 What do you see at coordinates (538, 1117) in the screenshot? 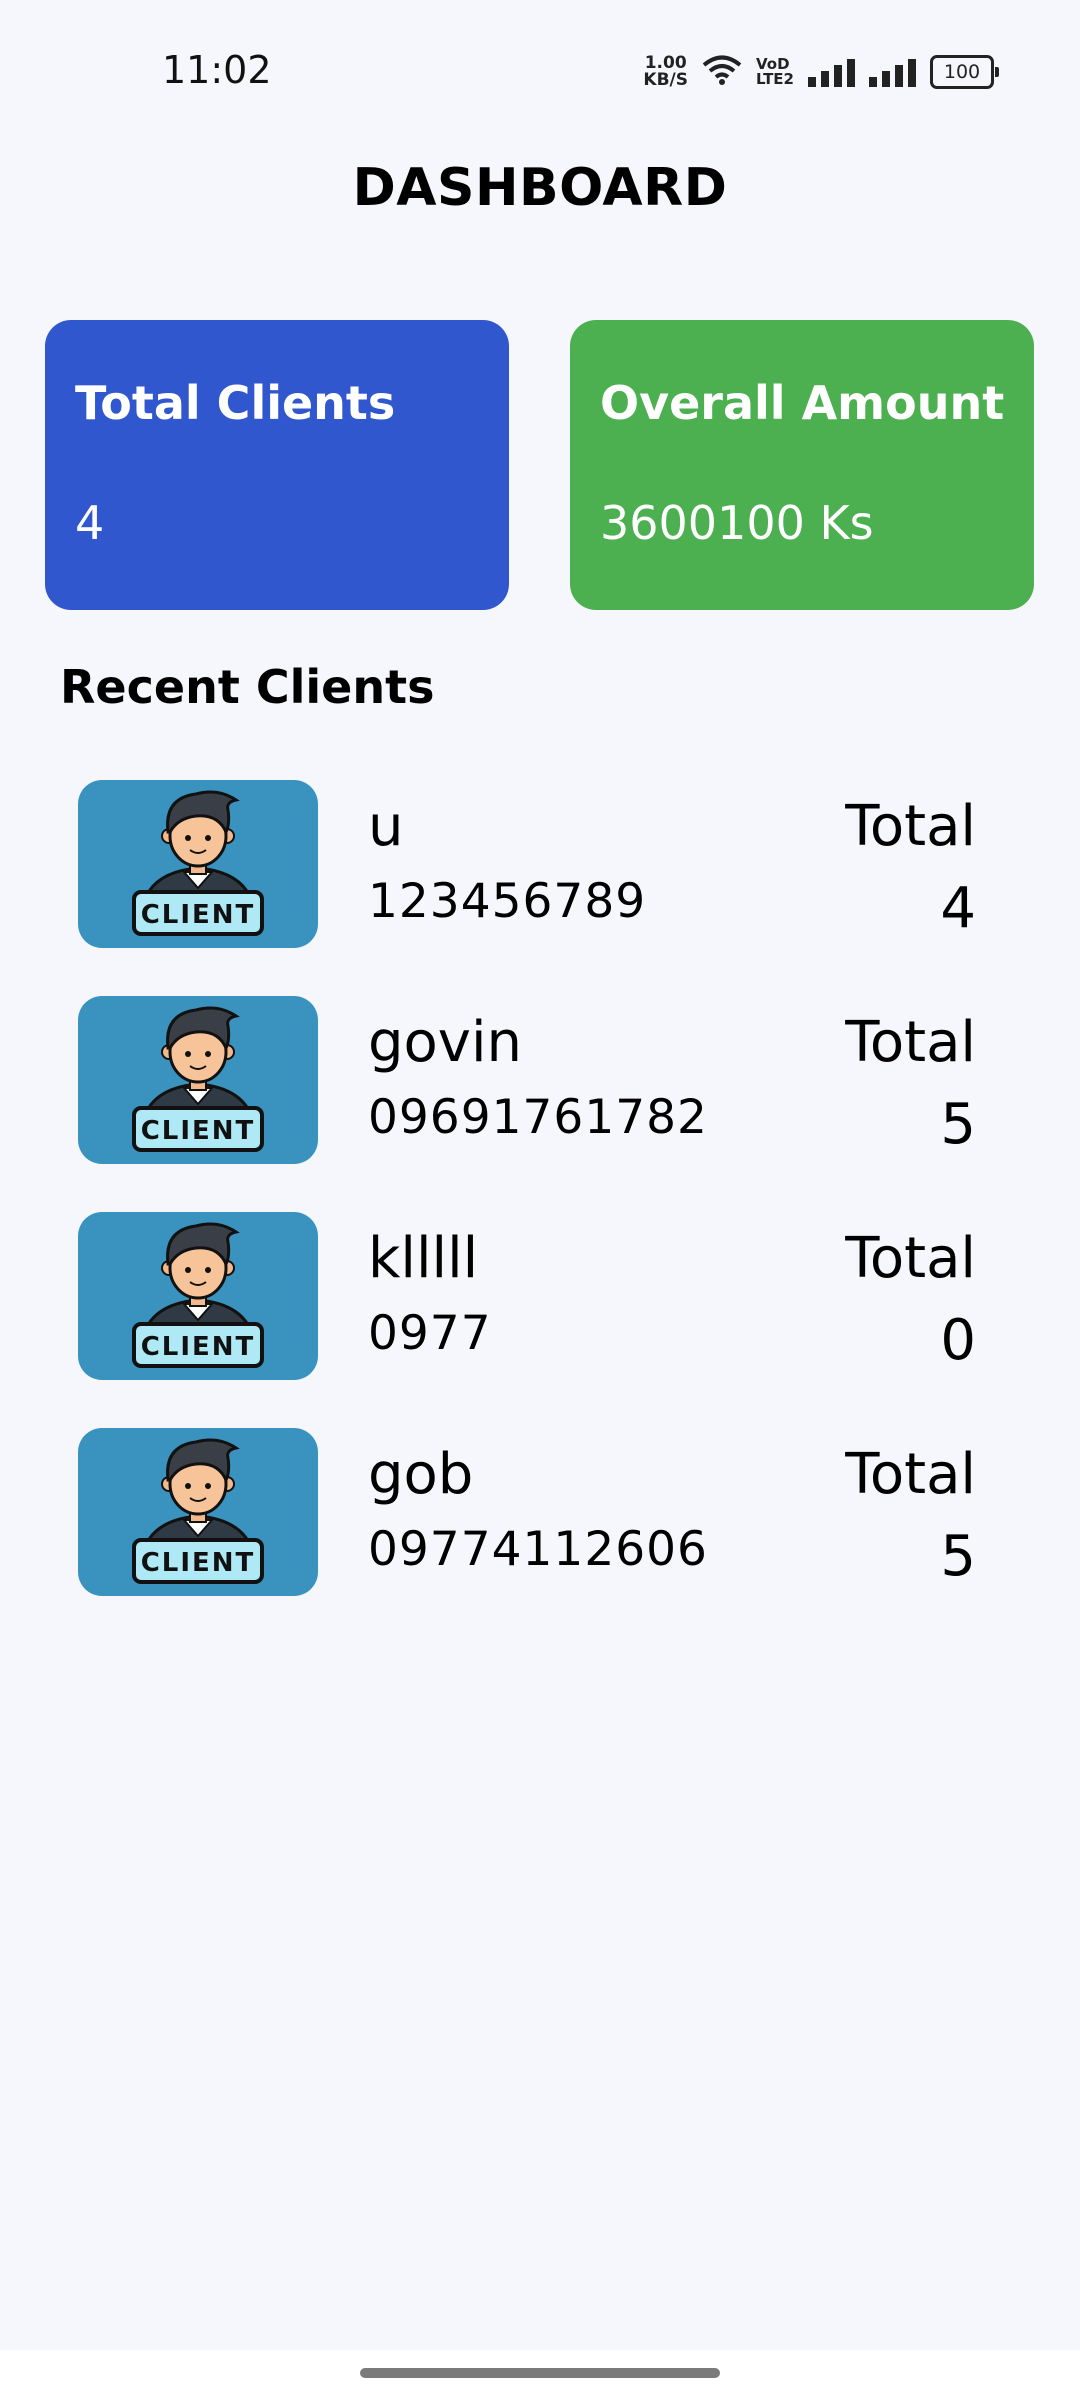
I see `client-phone: 09691761782` at bounding box center [538, 1117].